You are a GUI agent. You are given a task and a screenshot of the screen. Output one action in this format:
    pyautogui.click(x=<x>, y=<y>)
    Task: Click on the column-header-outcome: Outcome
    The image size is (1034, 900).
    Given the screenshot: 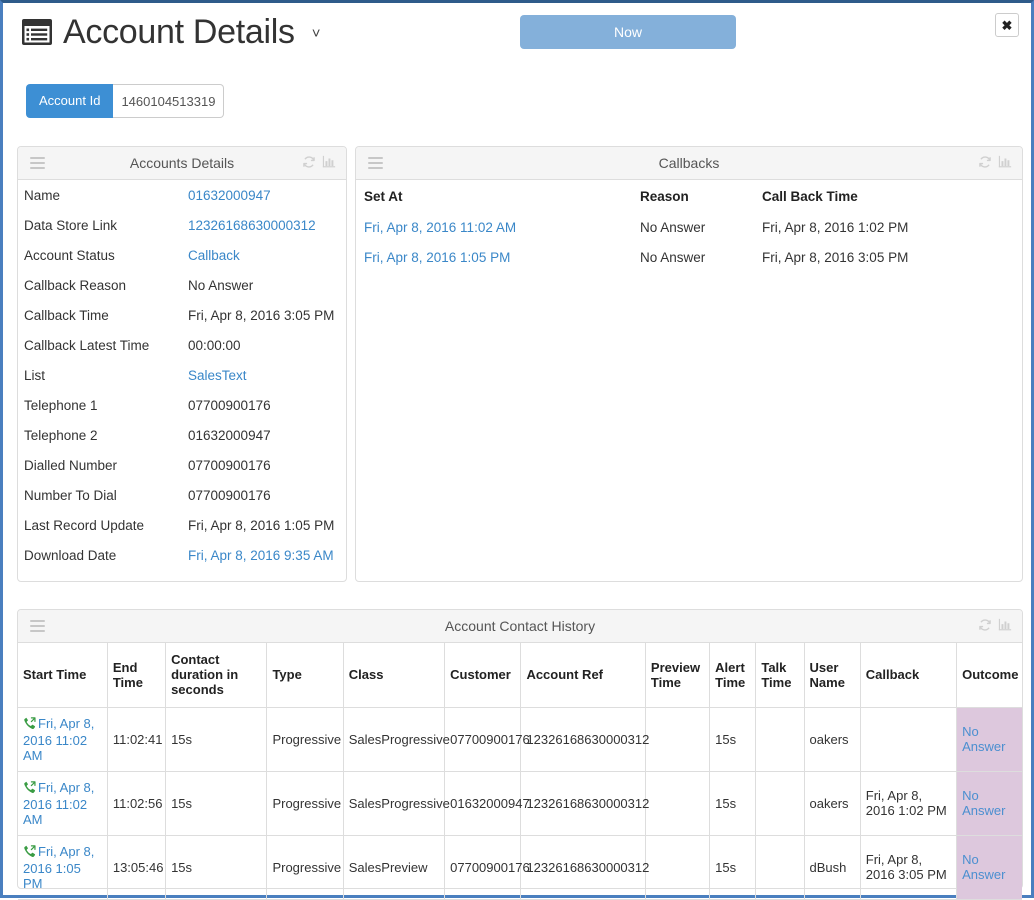 What is the action you would take?
    pyautogui.click(x=989, y=675)
    